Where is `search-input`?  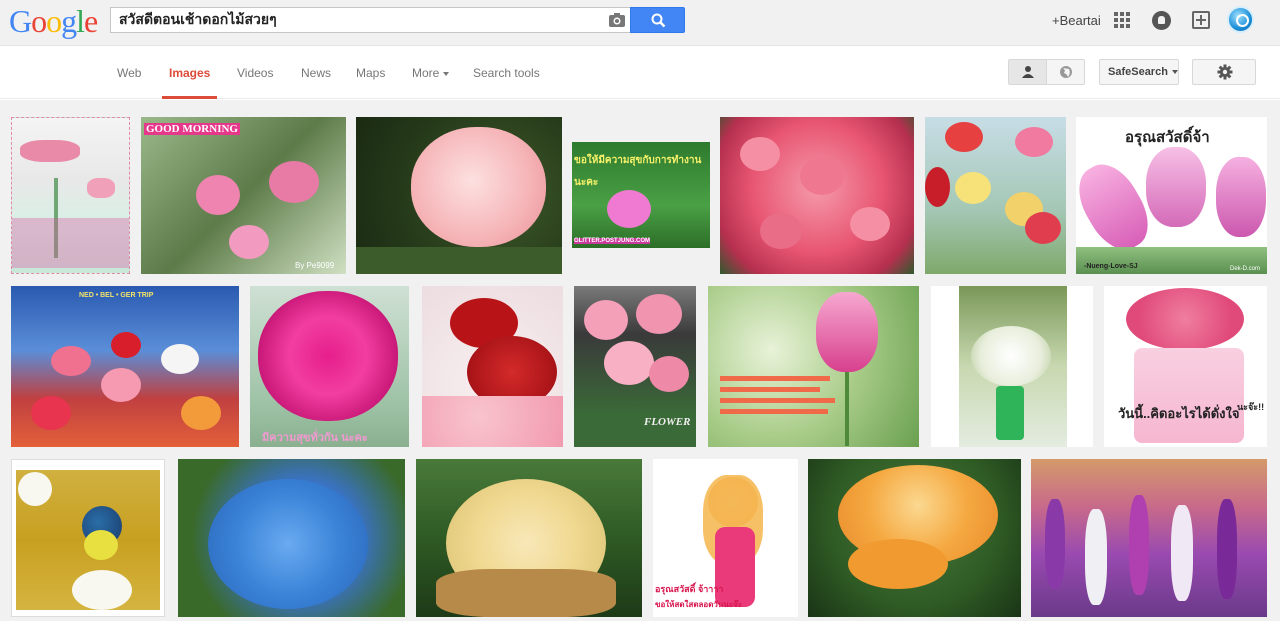 search-input is located at coordinates (351, 20).